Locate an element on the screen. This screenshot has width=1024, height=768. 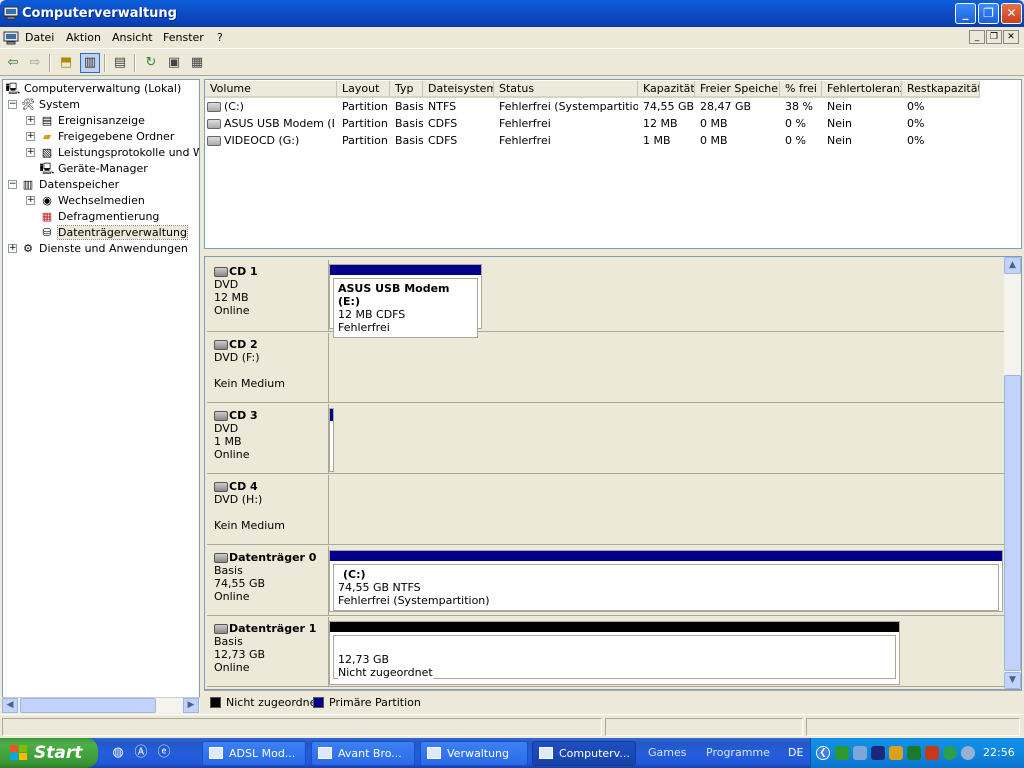
disk-row-cd3 is located at coordinates (668, 439).